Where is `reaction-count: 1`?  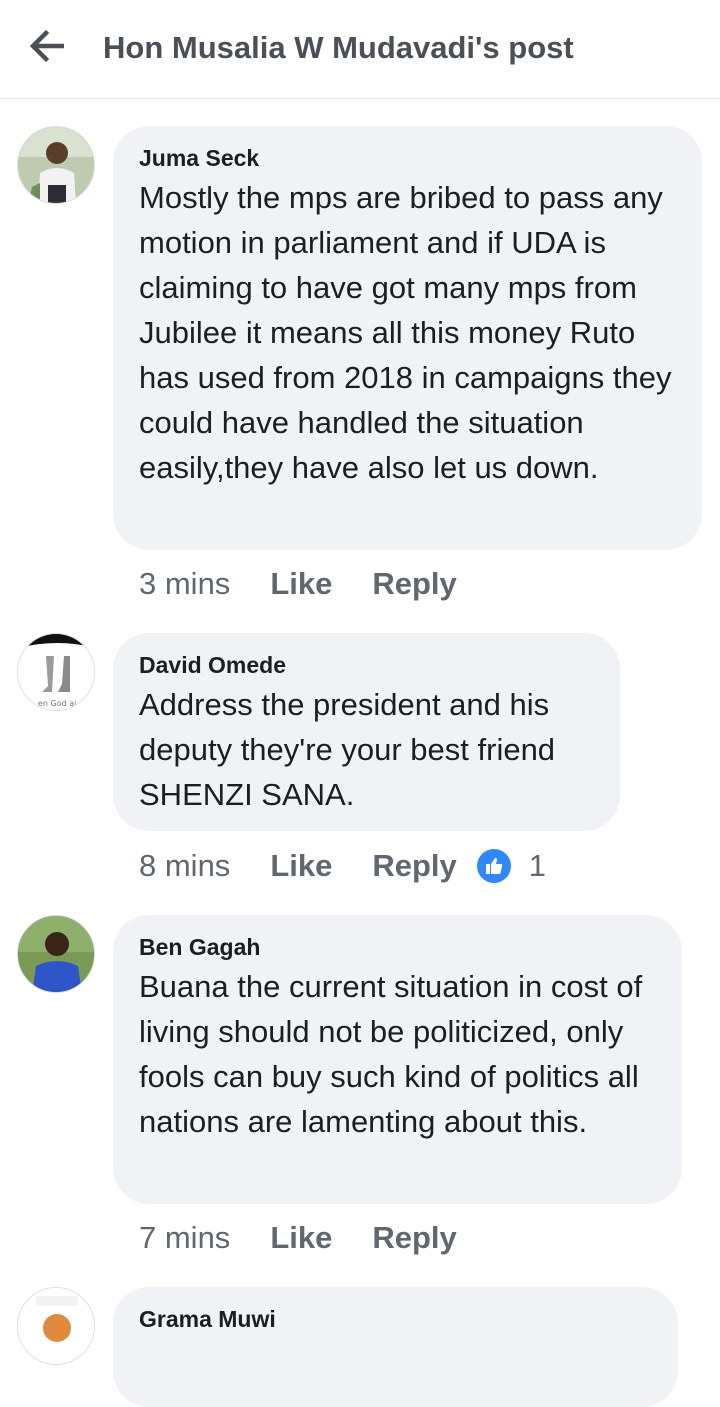
reaction-count: 1 is located at coordinates (537, 865).